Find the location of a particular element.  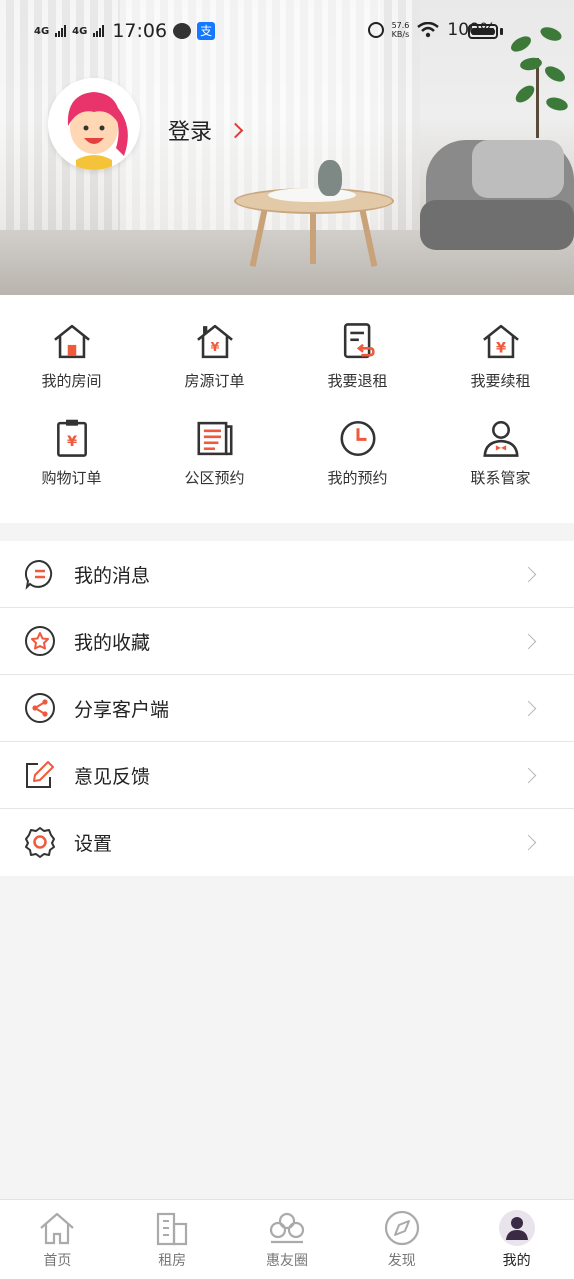

login-label: 登录 is located at coordinates (190, 132).